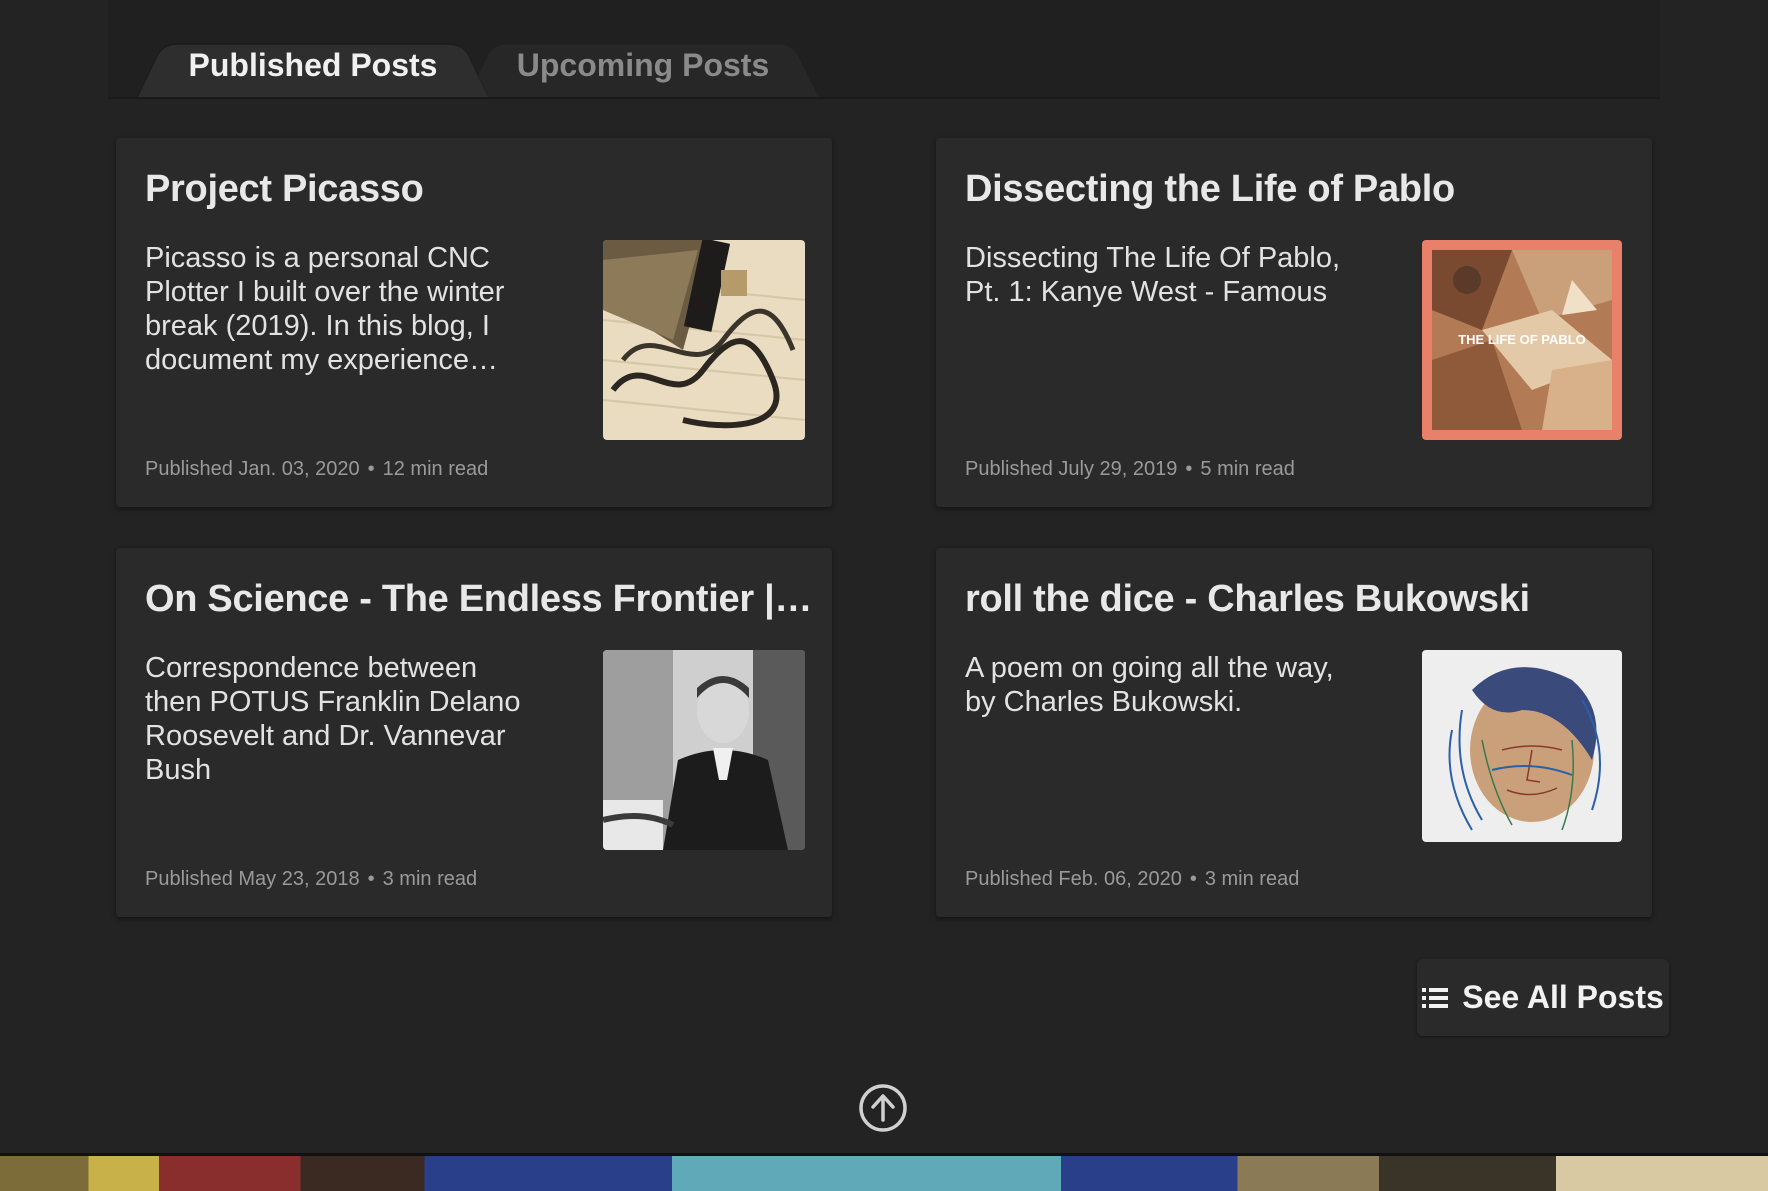 This screenshot has height=1191, width=1768. Describe the element at coordinates (480, 189) in the screenshot. I see `post-title: Project Picasso` at that location.